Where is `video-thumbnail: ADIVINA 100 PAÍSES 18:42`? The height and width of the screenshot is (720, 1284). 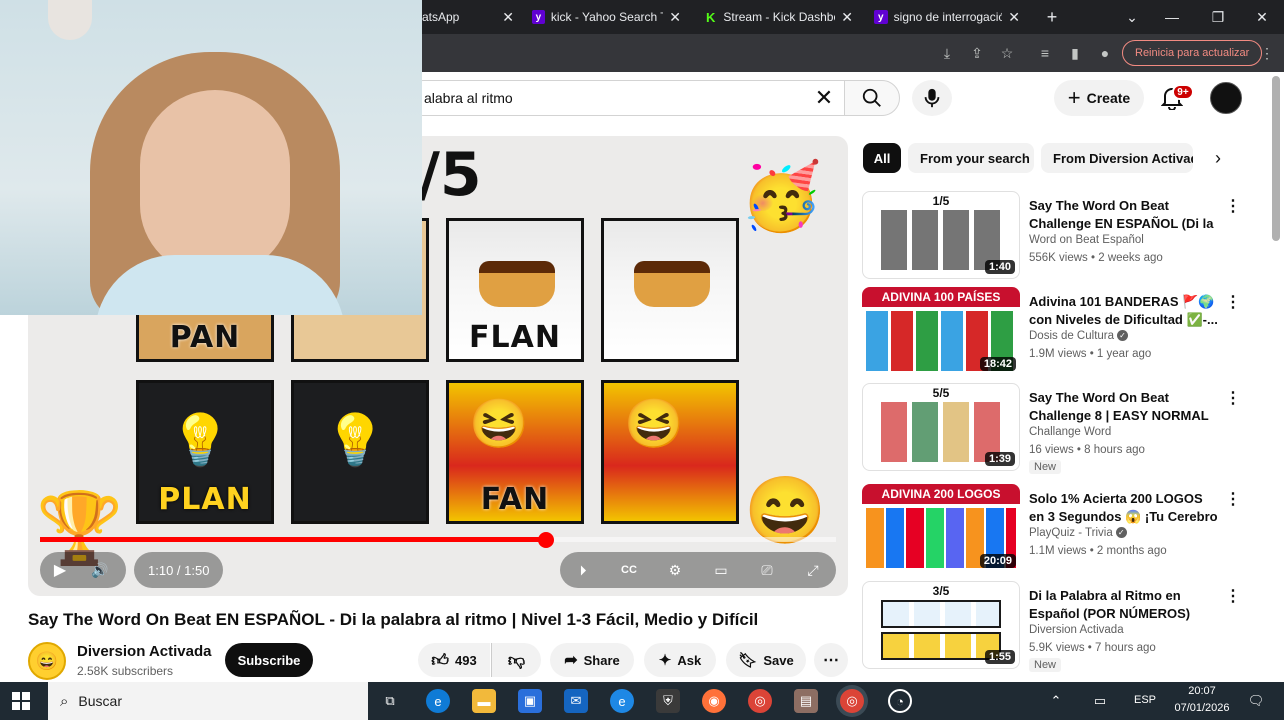
video-thumbnail: ADIVINA 100 PAÍSES 18:42 is located at coordinates (941, 331).